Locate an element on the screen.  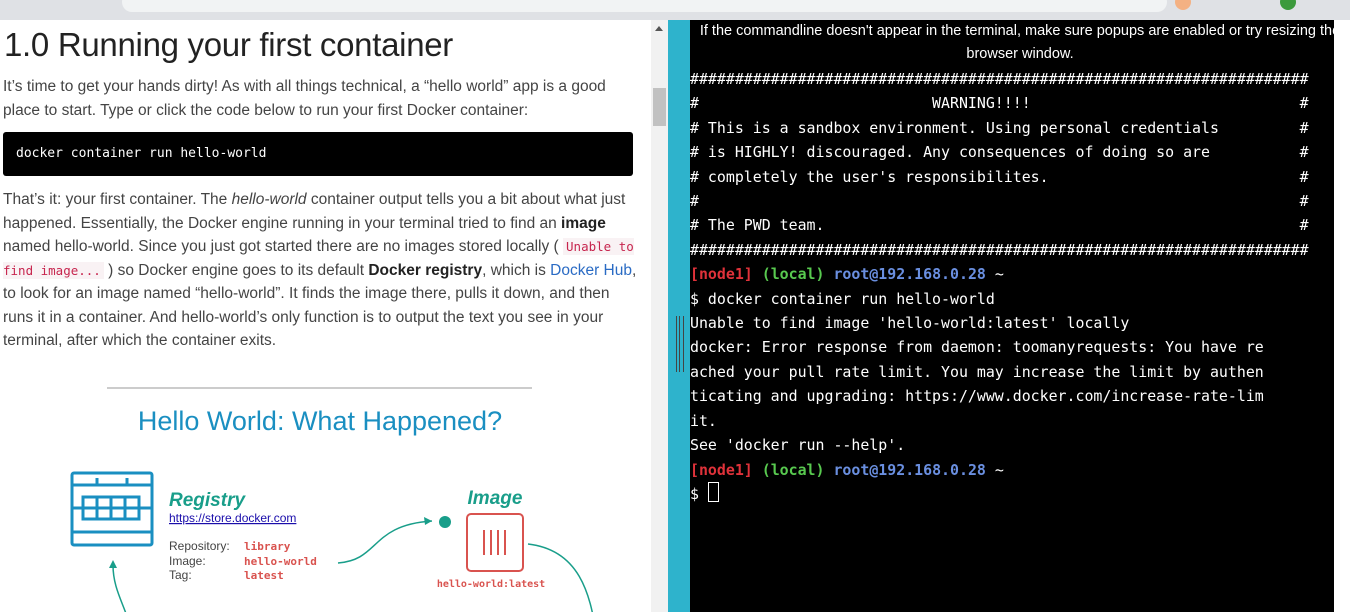
banner-line: # WARNING!!!! # is located at coordinates (999, 103).